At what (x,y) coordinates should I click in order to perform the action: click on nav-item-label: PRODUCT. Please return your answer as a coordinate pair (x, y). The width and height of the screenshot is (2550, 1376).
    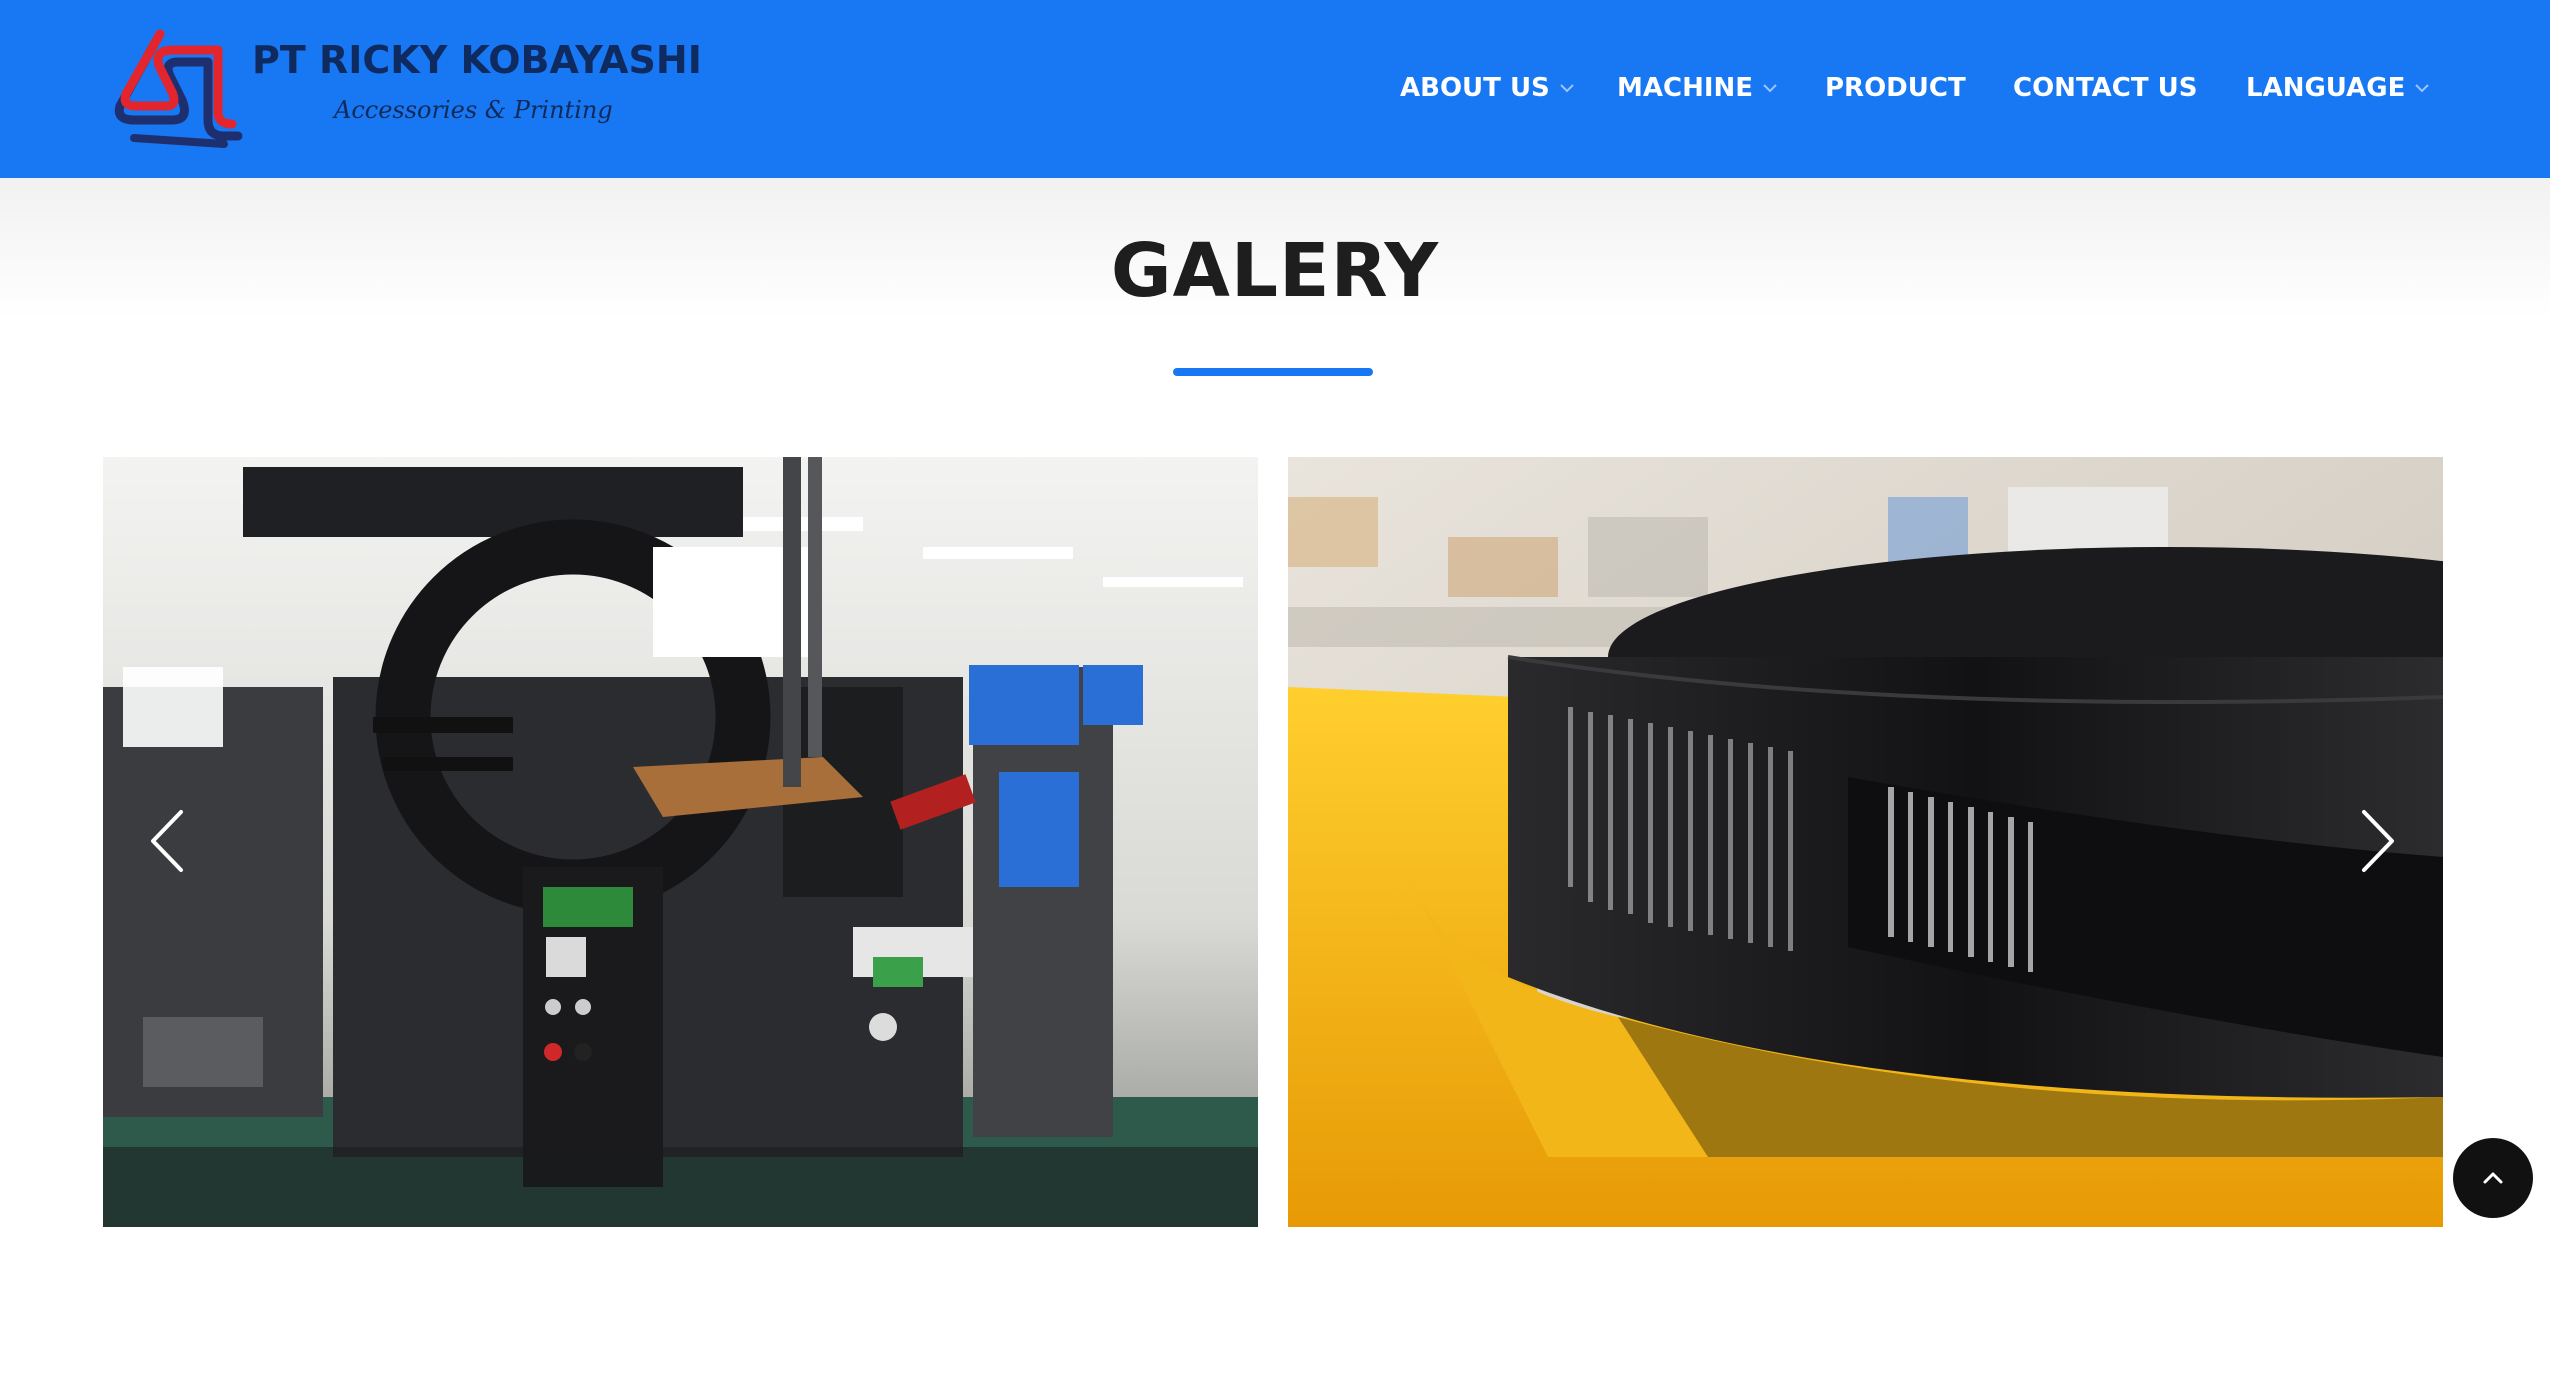
    Looking at the image, I should click on (1895, 88).